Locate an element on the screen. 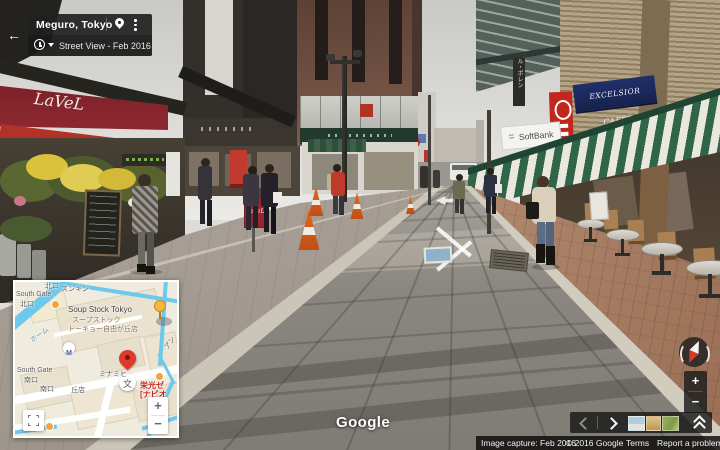  map-label: 北口 is located at coordinates (52, 286).